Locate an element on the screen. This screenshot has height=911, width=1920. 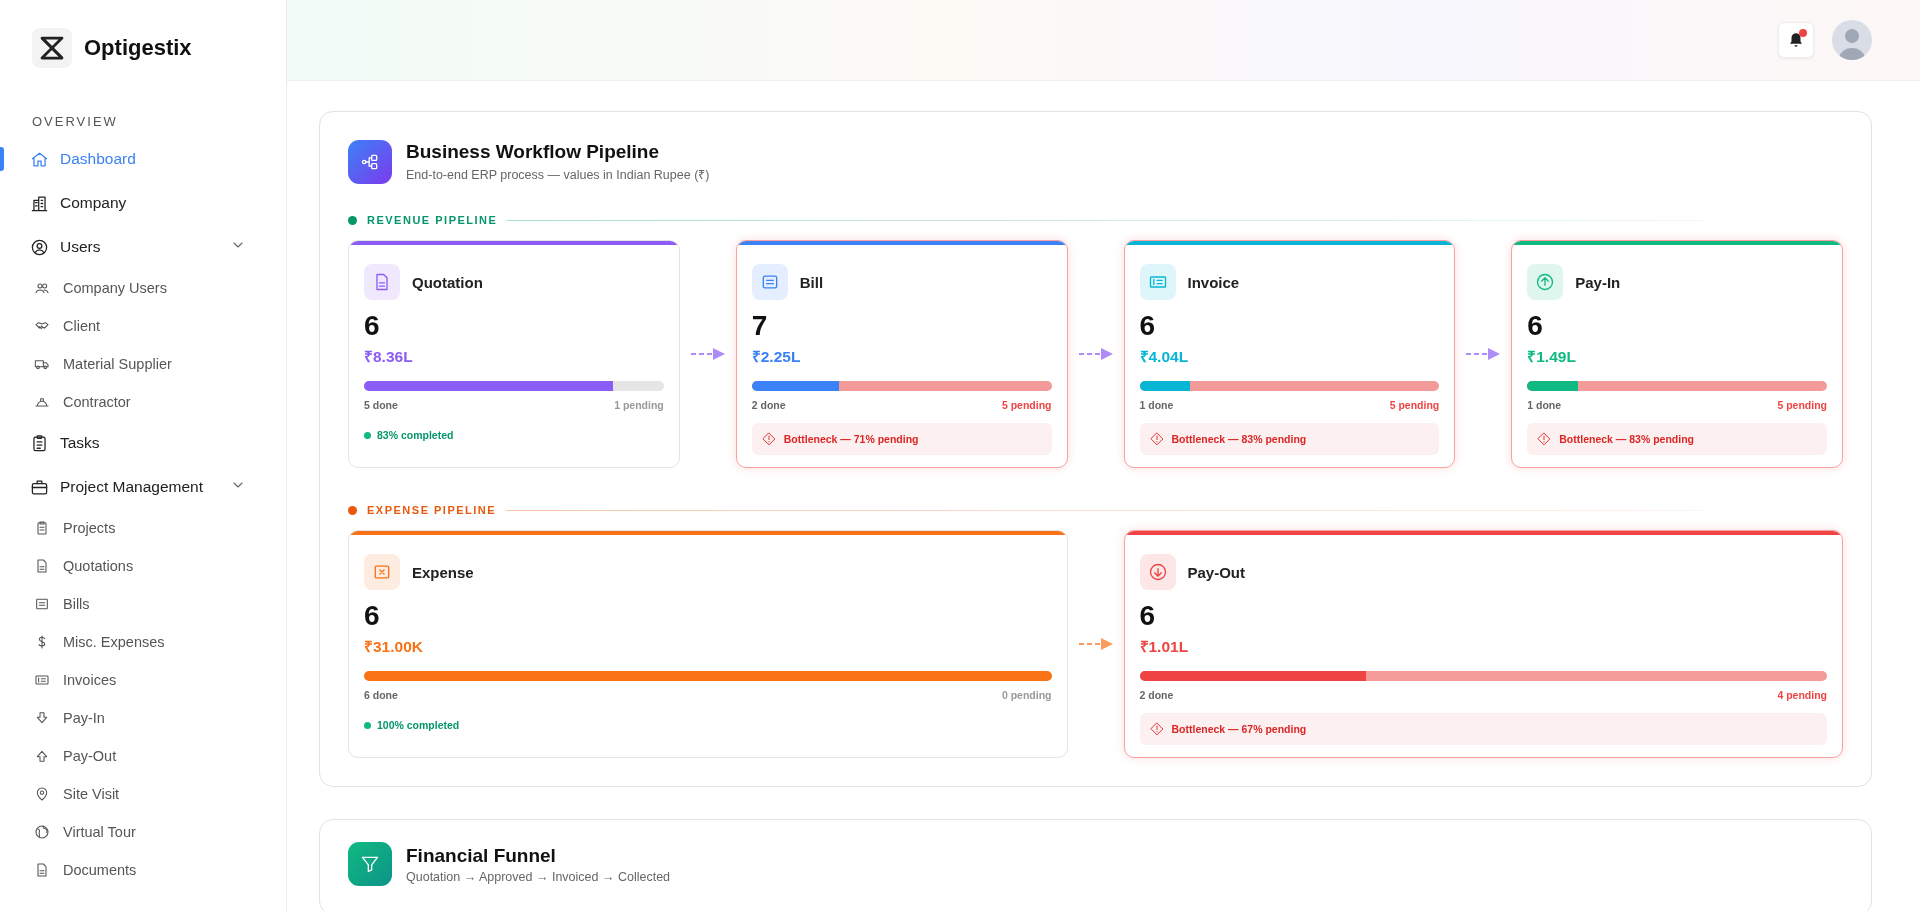
home-icon is located at coordinates (39, 159).